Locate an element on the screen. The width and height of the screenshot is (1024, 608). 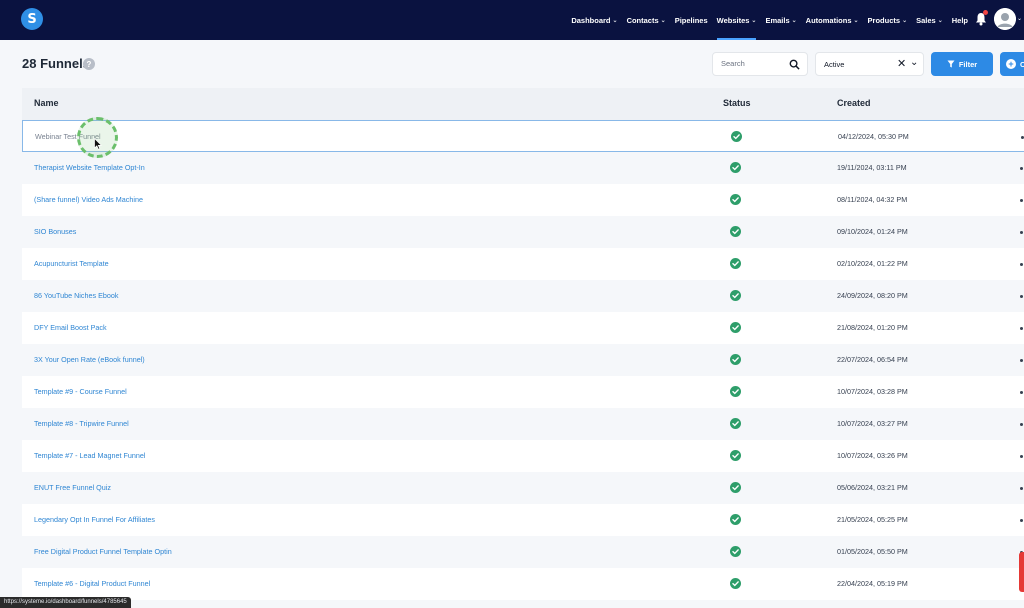
funnel-name-link: Legendary Opt In Funnel For Affiliates is located at coordinates (94, 519).